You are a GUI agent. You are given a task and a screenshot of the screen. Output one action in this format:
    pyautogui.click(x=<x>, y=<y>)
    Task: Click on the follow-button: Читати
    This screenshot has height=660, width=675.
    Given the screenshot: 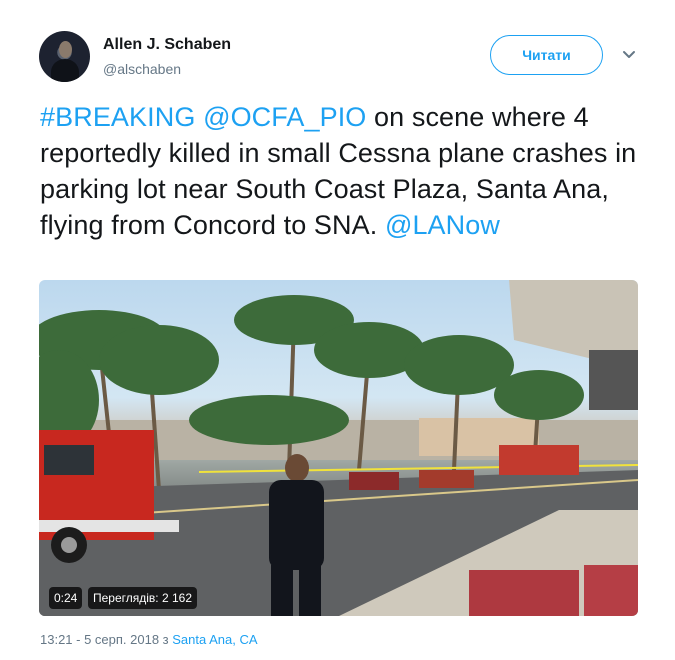 What is the action you would take?
    pyautogui.click(x=546, y=55)
    